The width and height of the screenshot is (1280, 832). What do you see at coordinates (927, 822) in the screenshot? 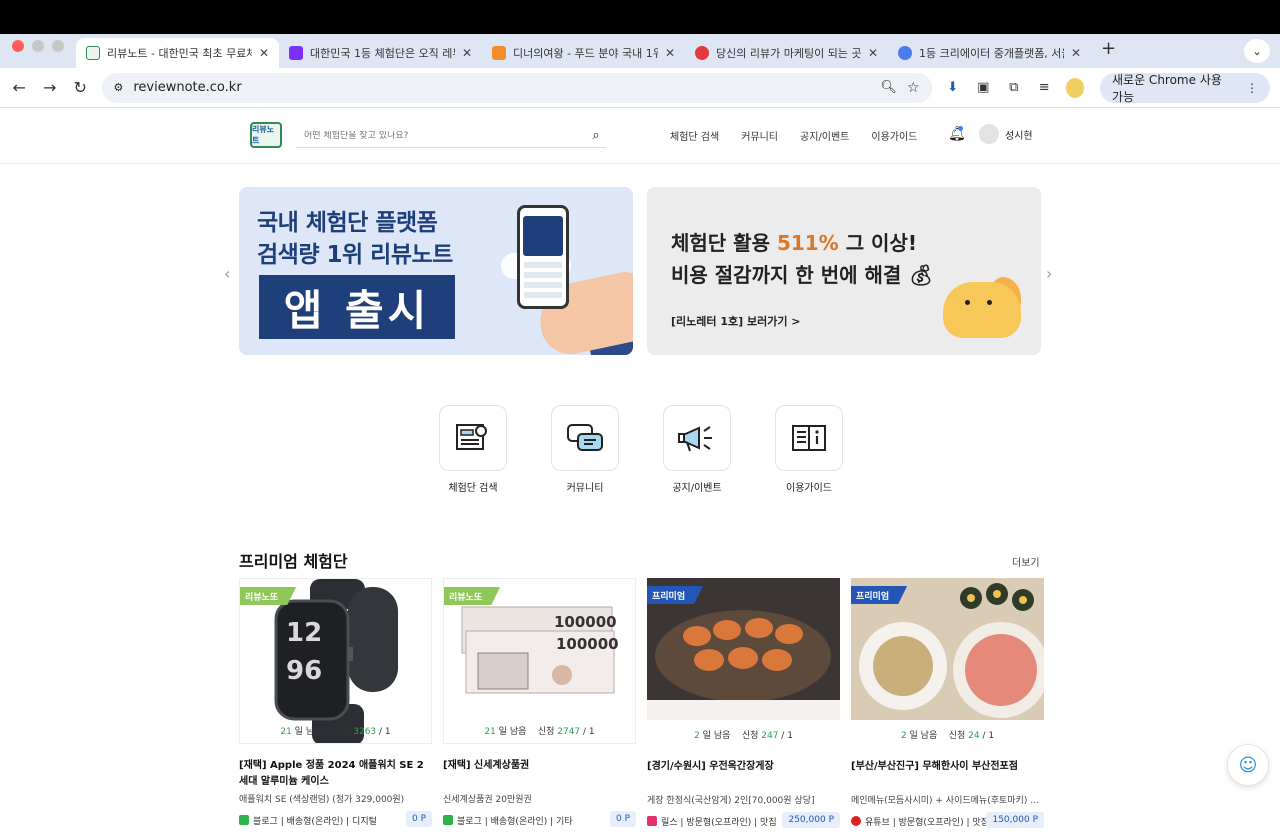
I see `campaign-channel: 유튜브 | 방문형(오프라인) | 맛집` at bounding box center [927, 822].